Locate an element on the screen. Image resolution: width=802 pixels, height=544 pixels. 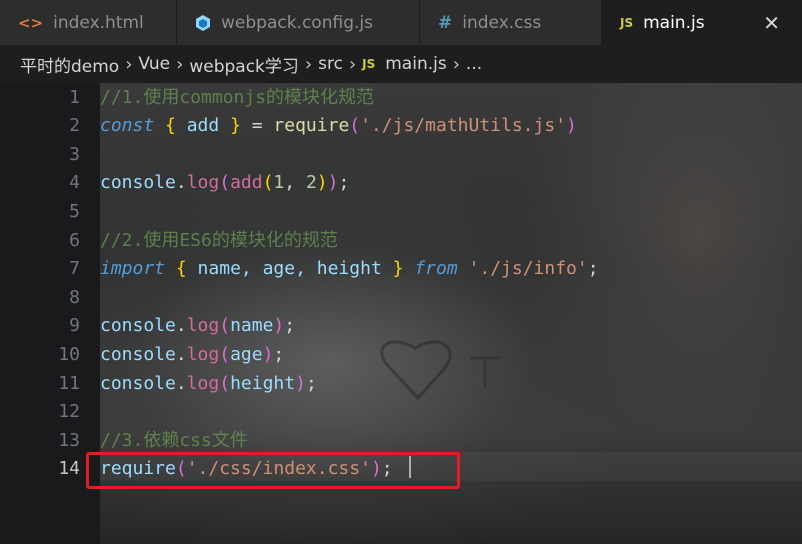
css-hash-icon: # is located at coordinates (445, 22).